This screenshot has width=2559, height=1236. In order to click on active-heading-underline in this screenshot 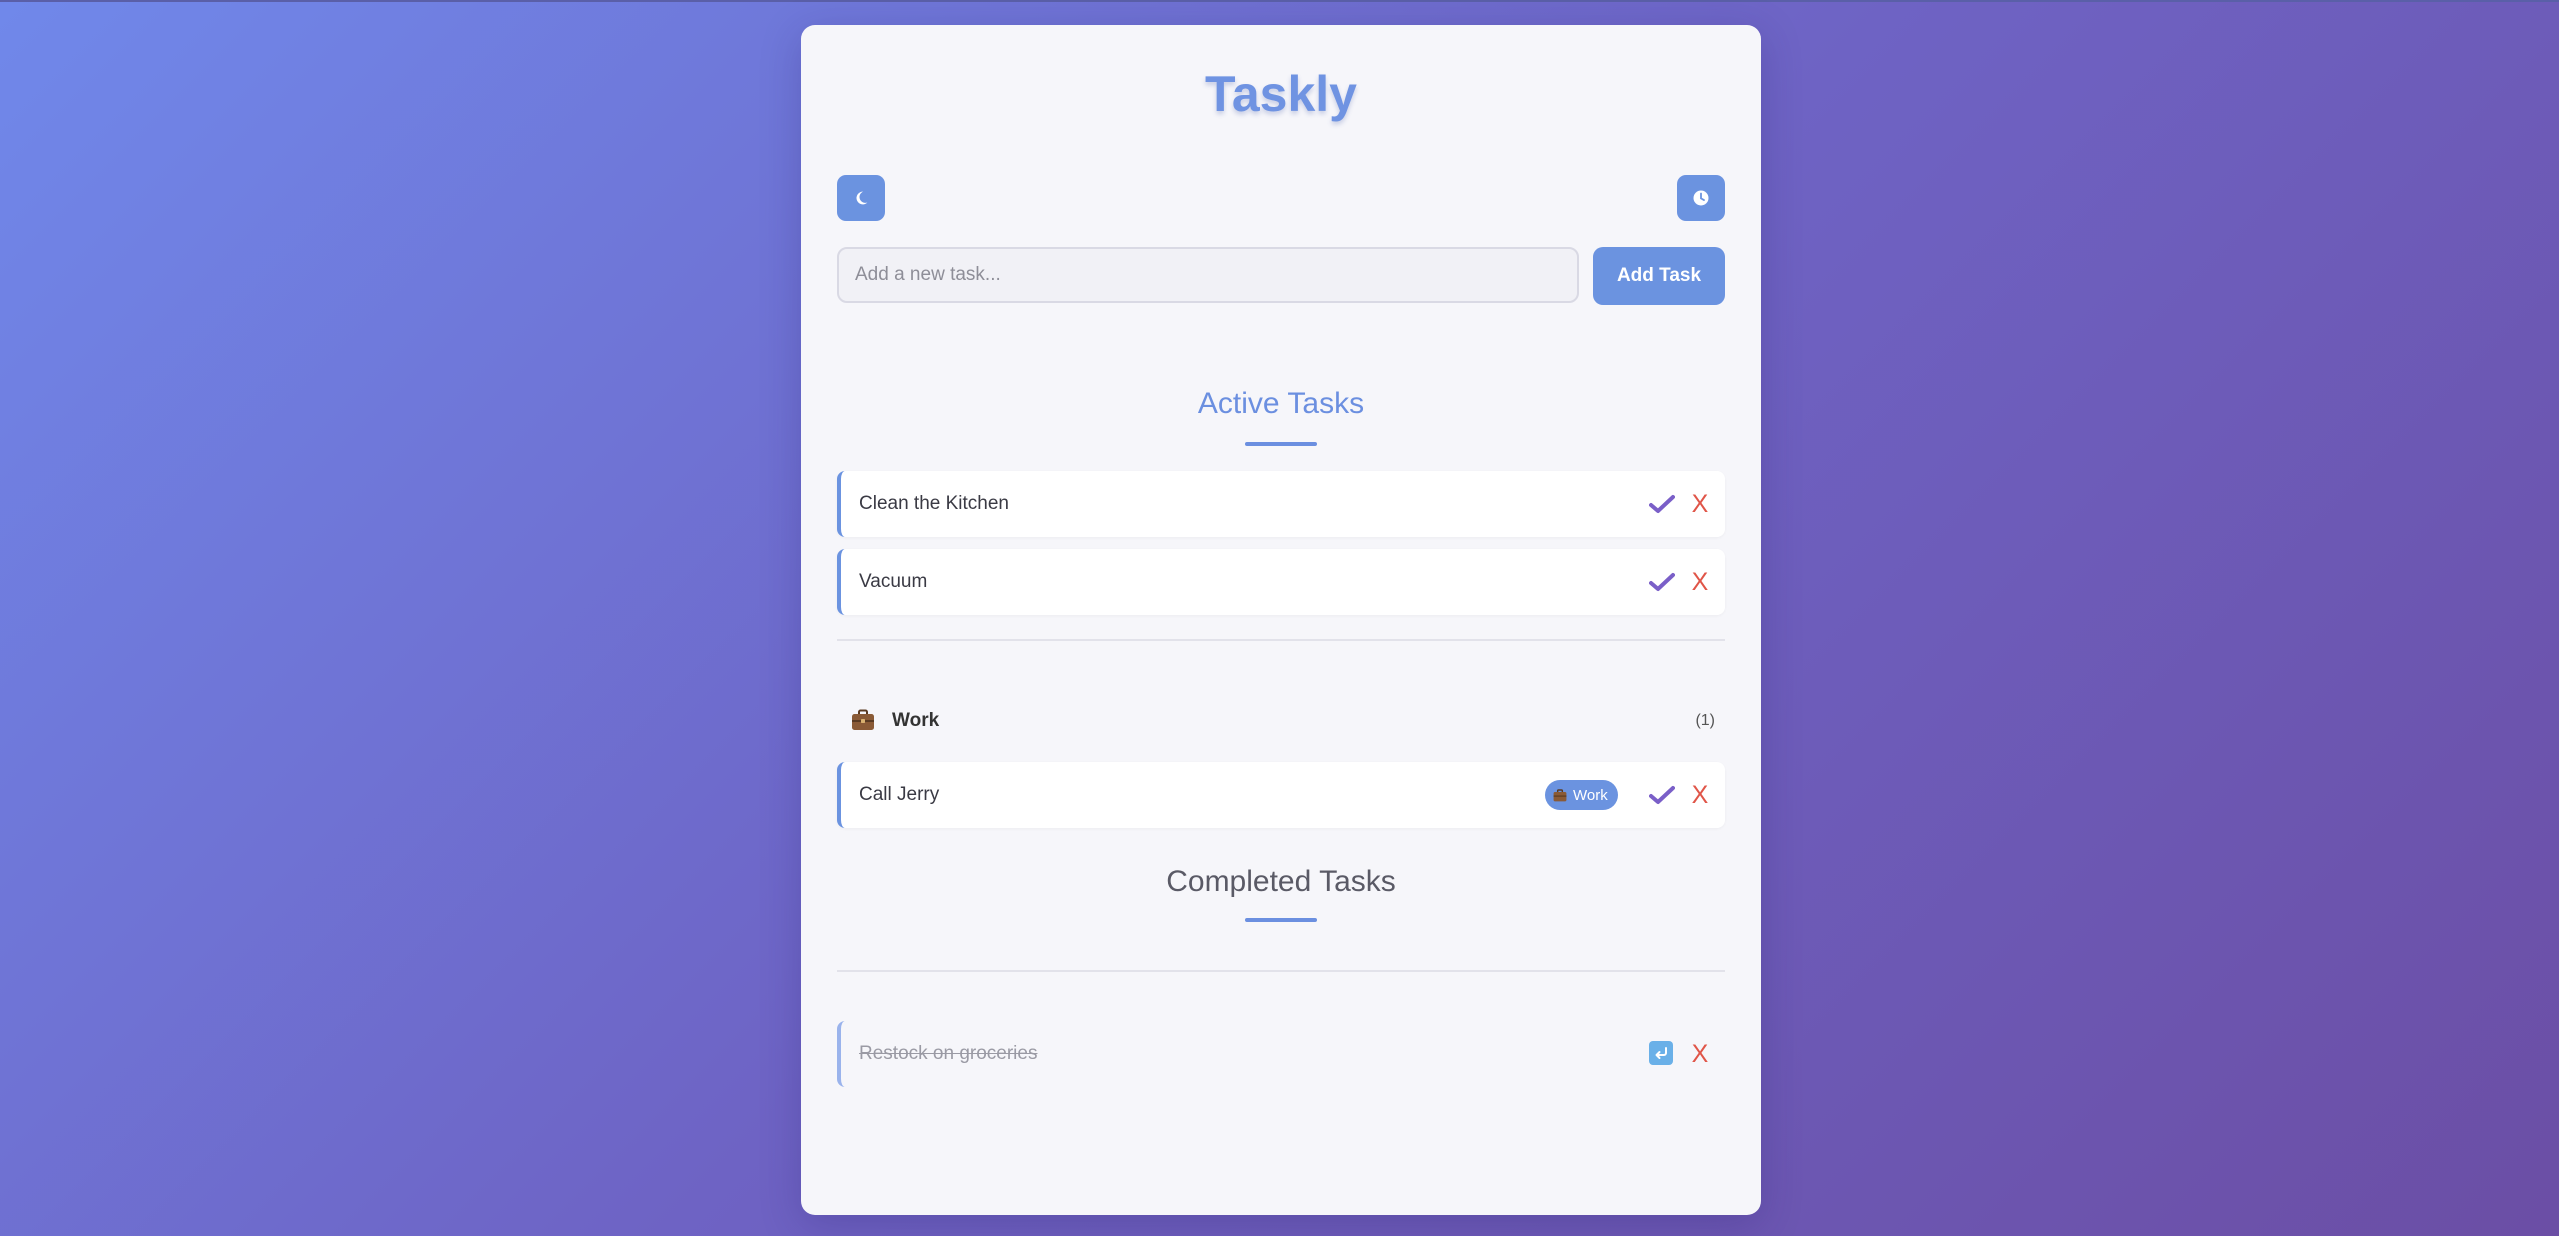, I will do `click(1281, 444)`.